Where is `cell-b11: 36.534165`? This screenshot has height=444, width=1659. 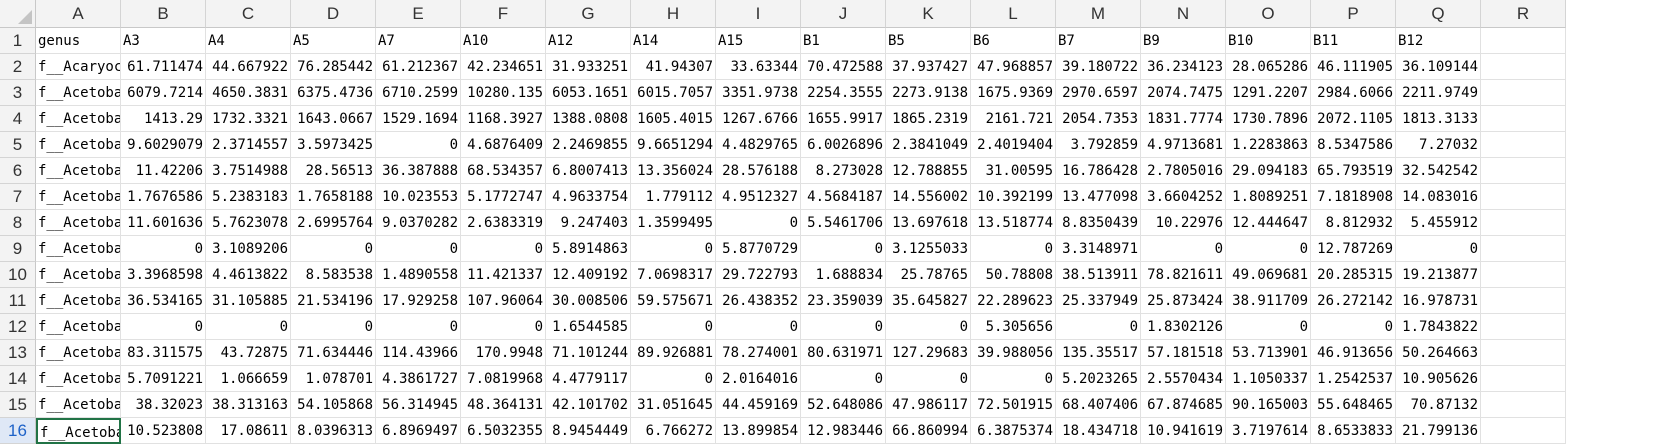
cell-b11: 36.534165 is located at coordinates (163, 301).